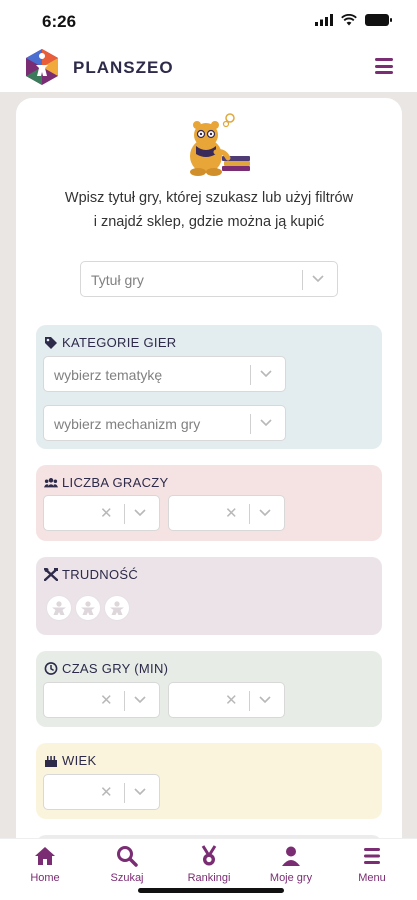  I want to click on tab-search: Szukaj, so click(127, 864).